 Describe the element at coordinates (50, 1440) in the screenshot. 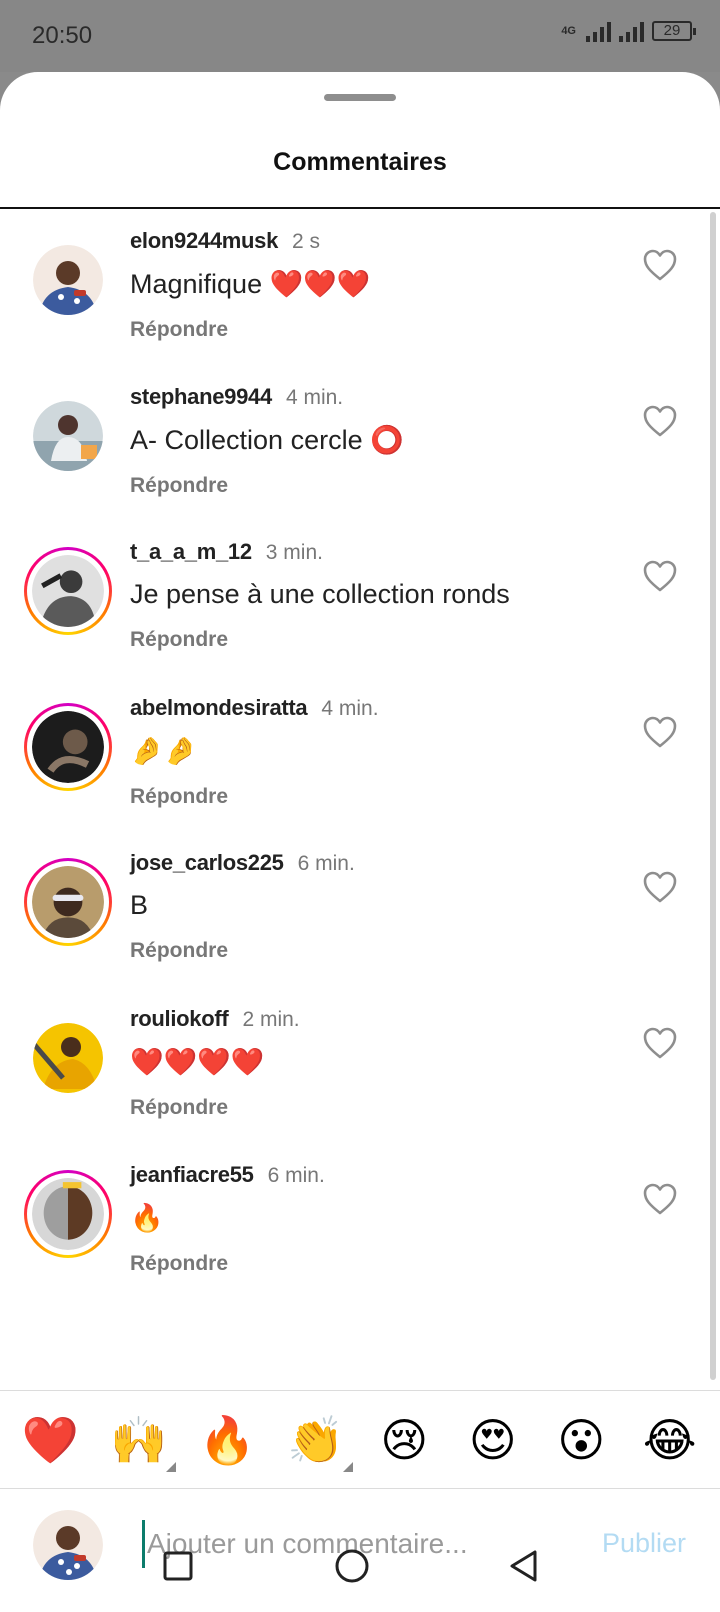

I see `quick-reaction-emoji: ❤️` at that location.